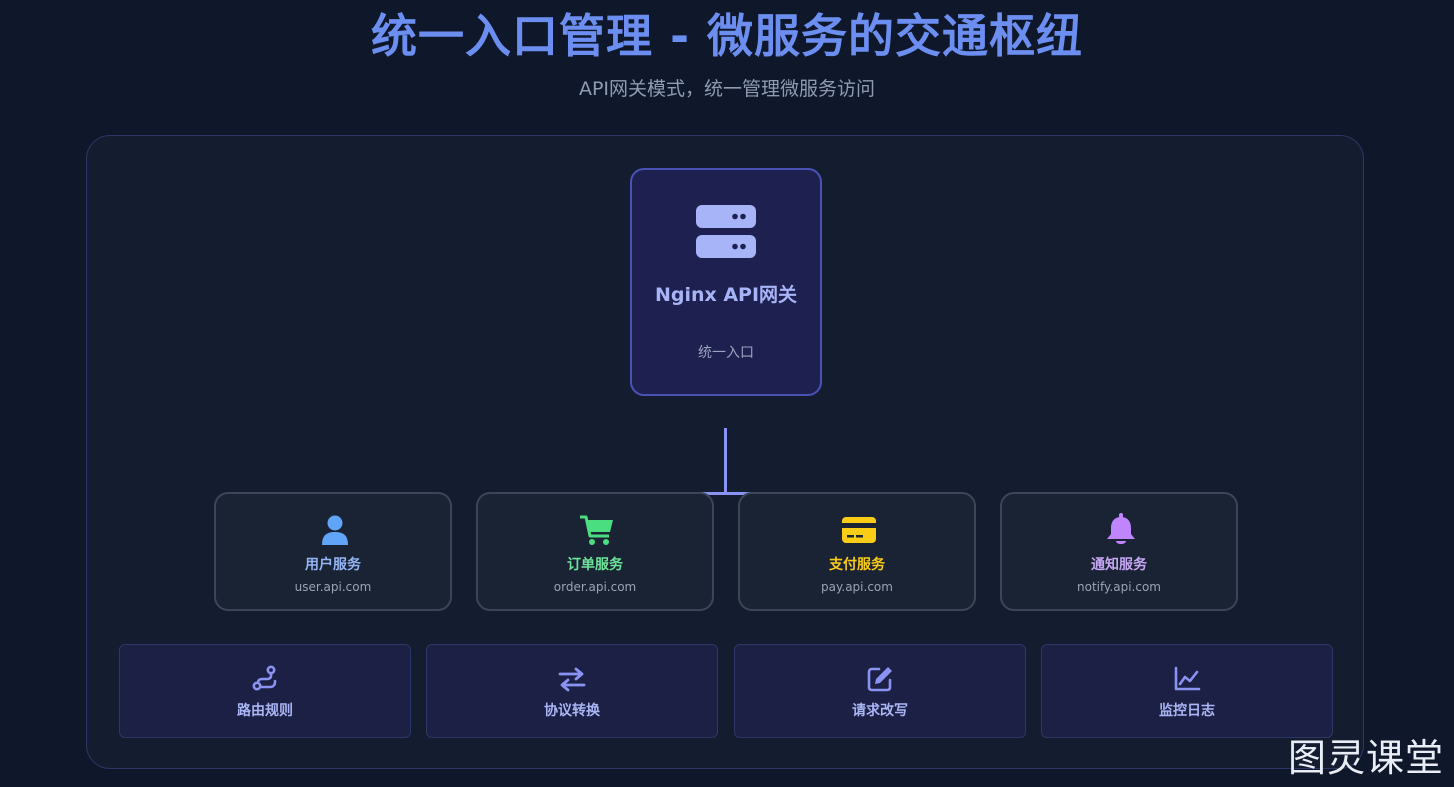 The image size is (1454, 787). Describe the element at coordinates (880, 711) in the screenshot. I see `feature-label: 请求改写` at that location.